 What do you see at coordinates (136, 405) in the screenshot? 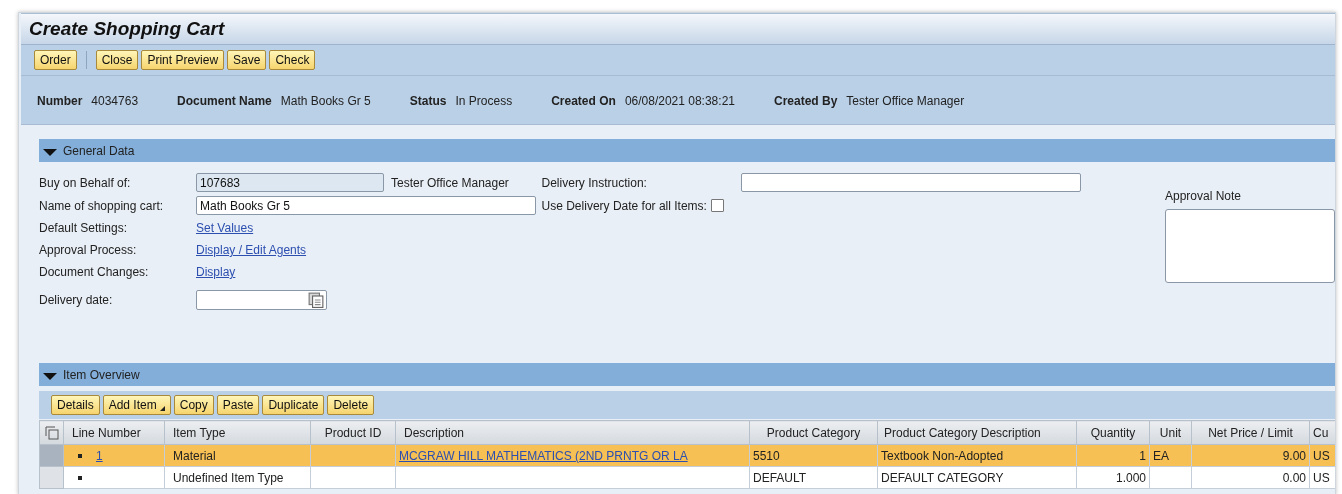
I see `dropdown-button: Add Item` at bounding box center [136, 405].